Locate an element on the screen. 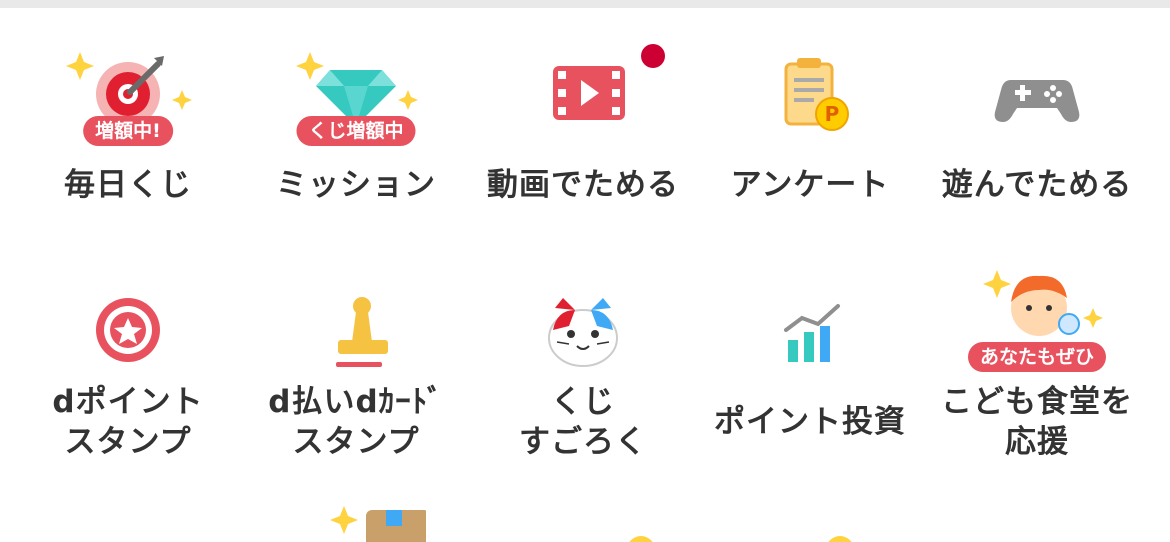  video-film-icon is located at coordinates (589, 100).